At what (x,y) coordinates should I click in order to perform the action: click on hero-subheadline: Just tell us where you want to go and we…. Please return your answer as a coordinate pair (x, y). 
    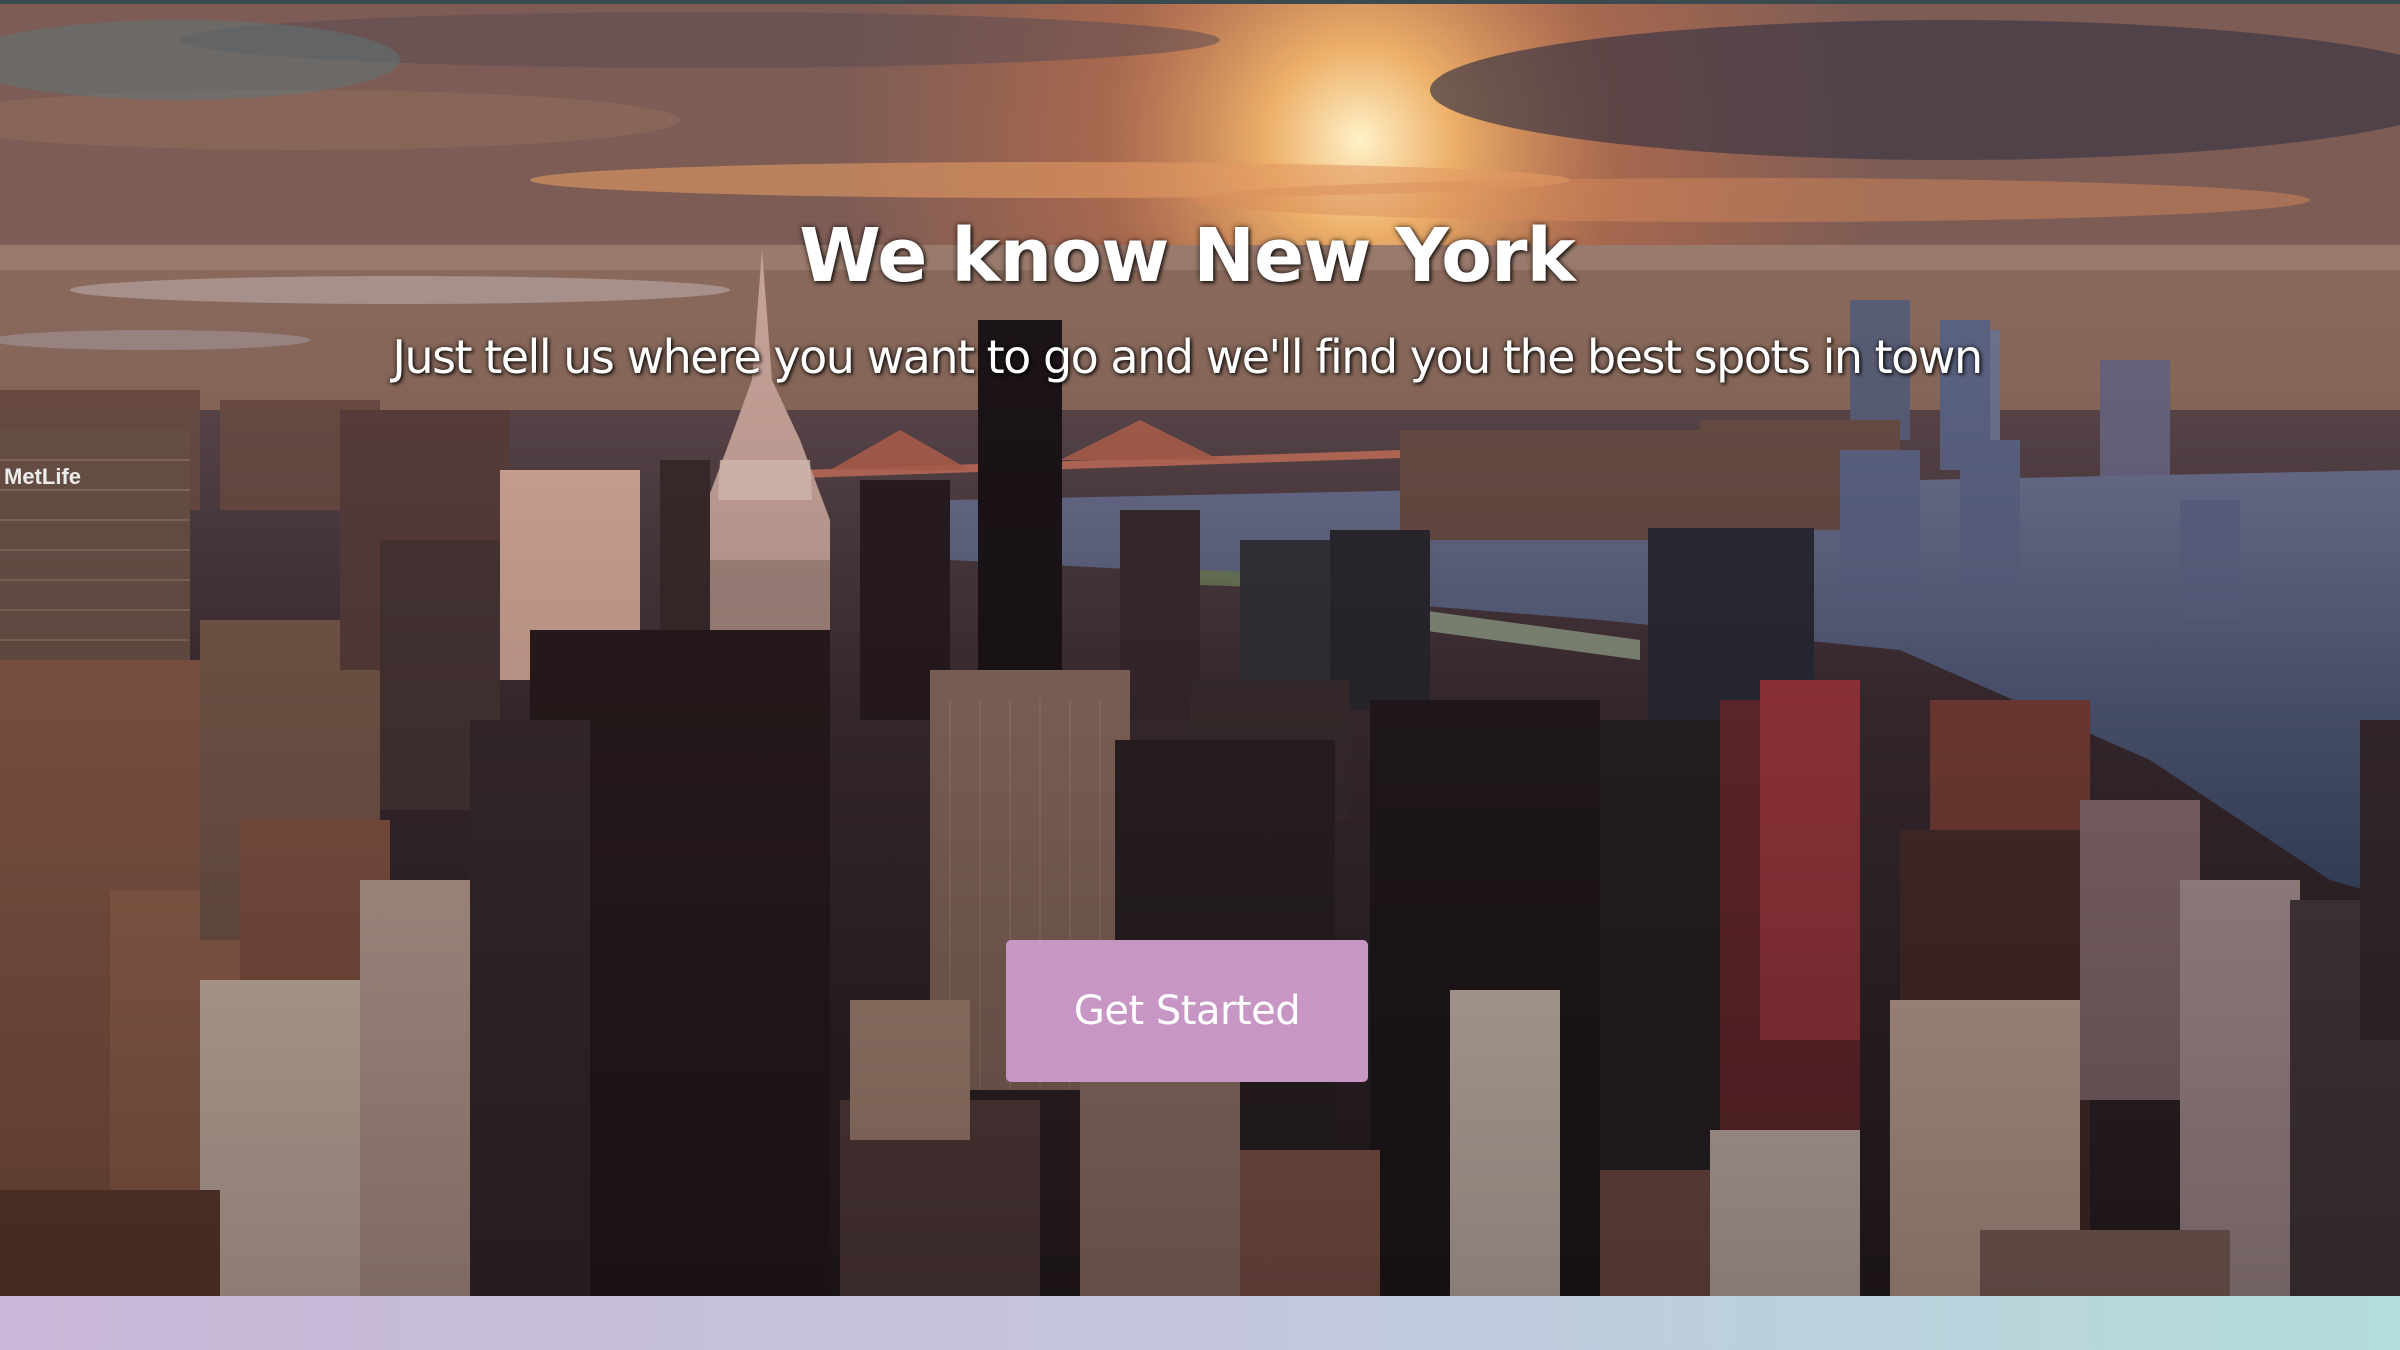
    Looking at the image, I should click on (1187, 357).